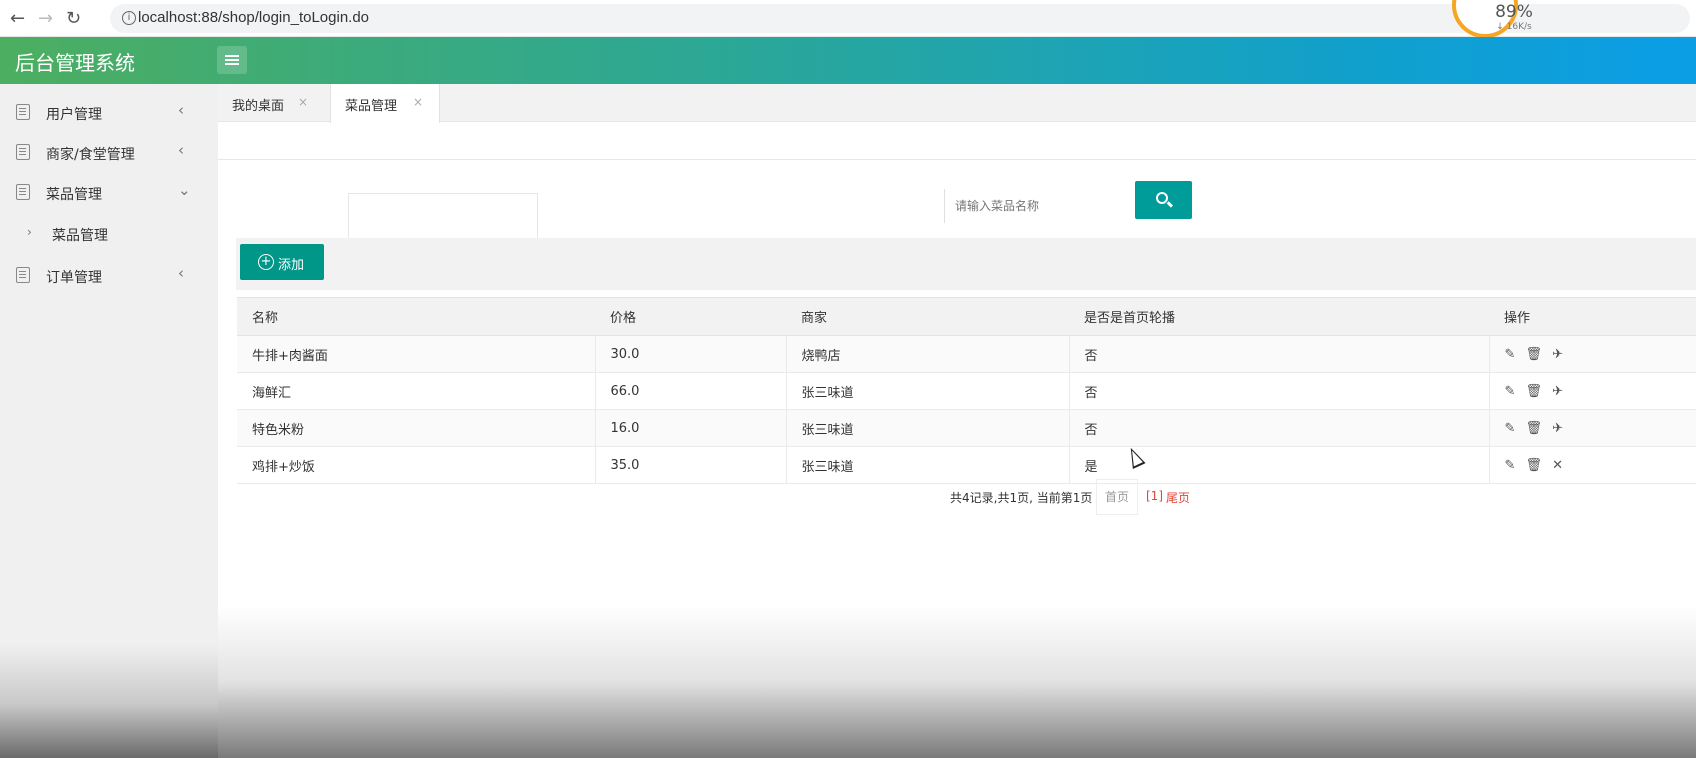 The image size is (1696, 758). Describe the element at coordinates (29, 232) in the screenshot. I see `chevron-right-icon: ›` at that location.